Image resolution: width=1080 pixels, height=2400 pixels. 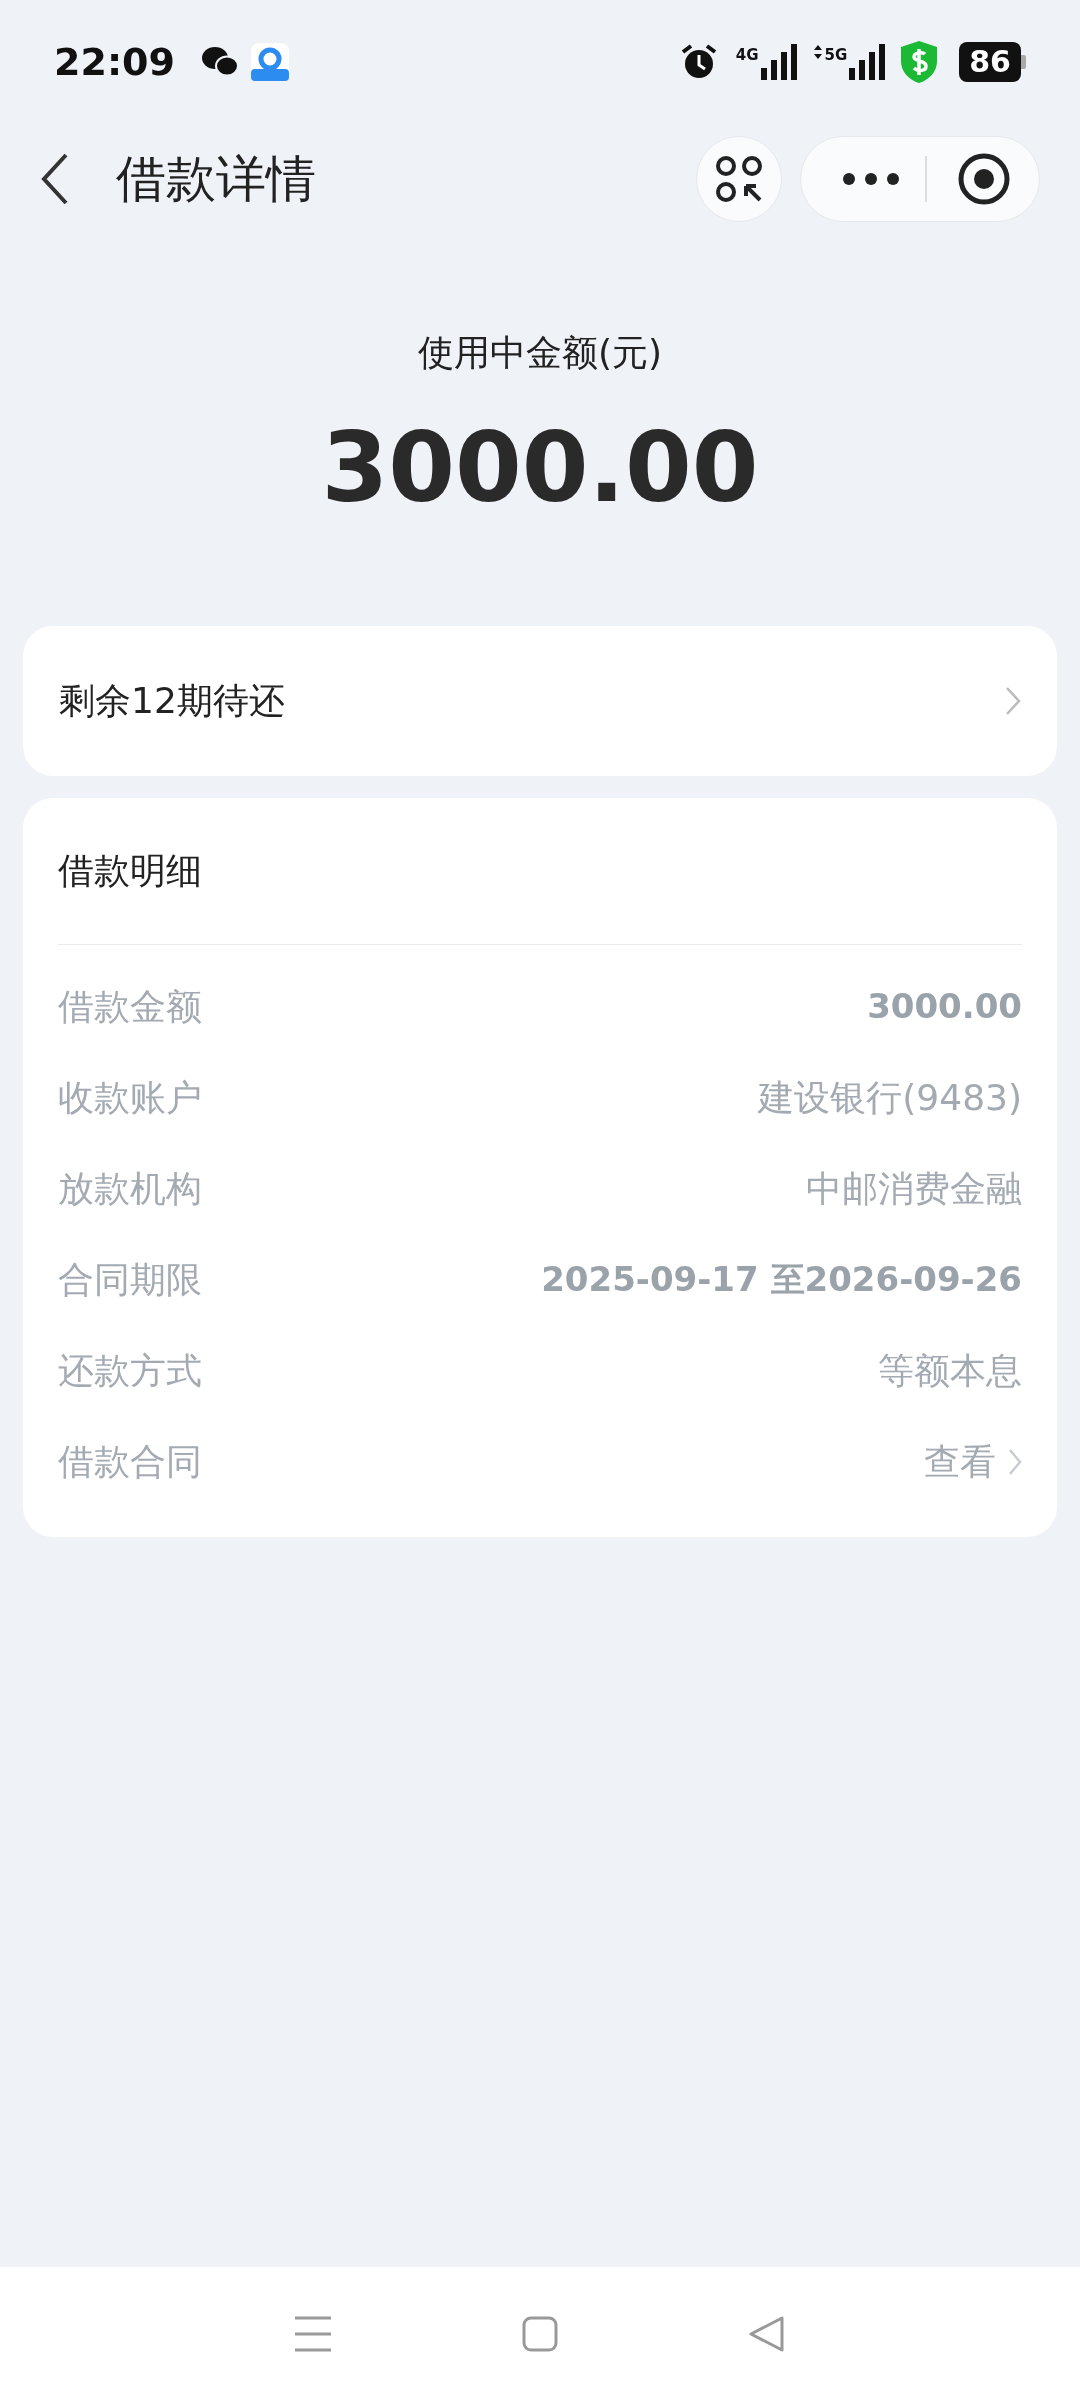 I want to click on detail-label: 合同期限, so click(x=130, y=1279).